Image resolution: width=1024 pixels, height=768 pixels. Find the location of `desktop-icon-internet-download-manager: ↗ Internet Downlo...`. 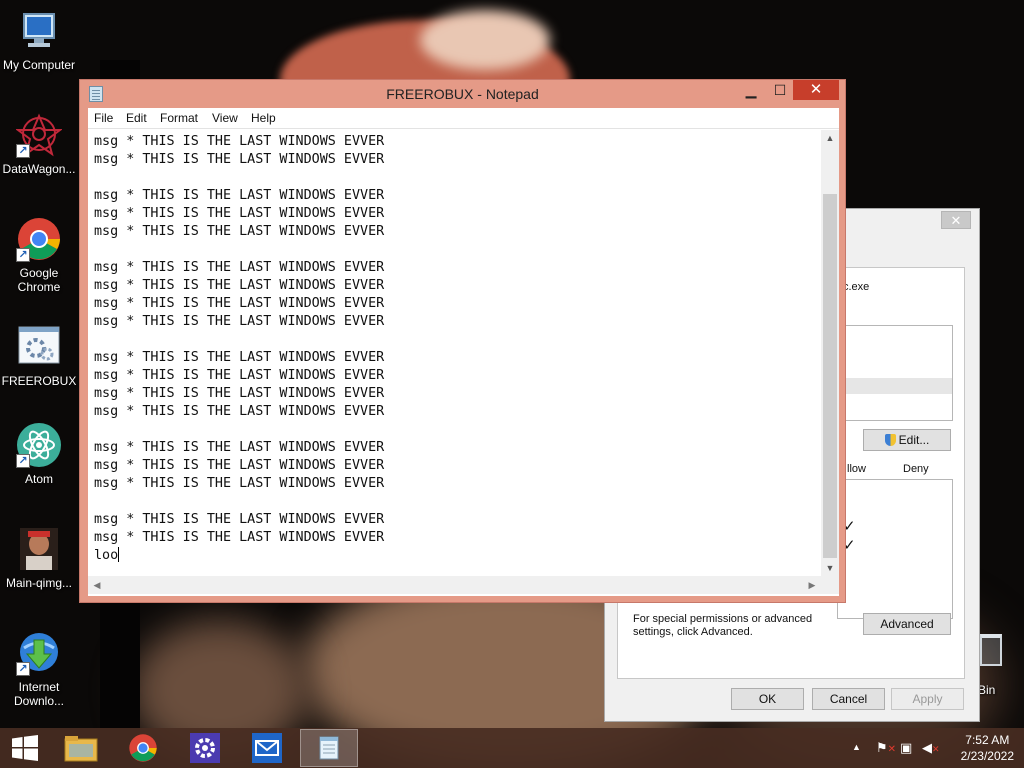

desktop-icon-internet-download-manager: ↗ Internet Downlo... is located at coordinates (39, 669).